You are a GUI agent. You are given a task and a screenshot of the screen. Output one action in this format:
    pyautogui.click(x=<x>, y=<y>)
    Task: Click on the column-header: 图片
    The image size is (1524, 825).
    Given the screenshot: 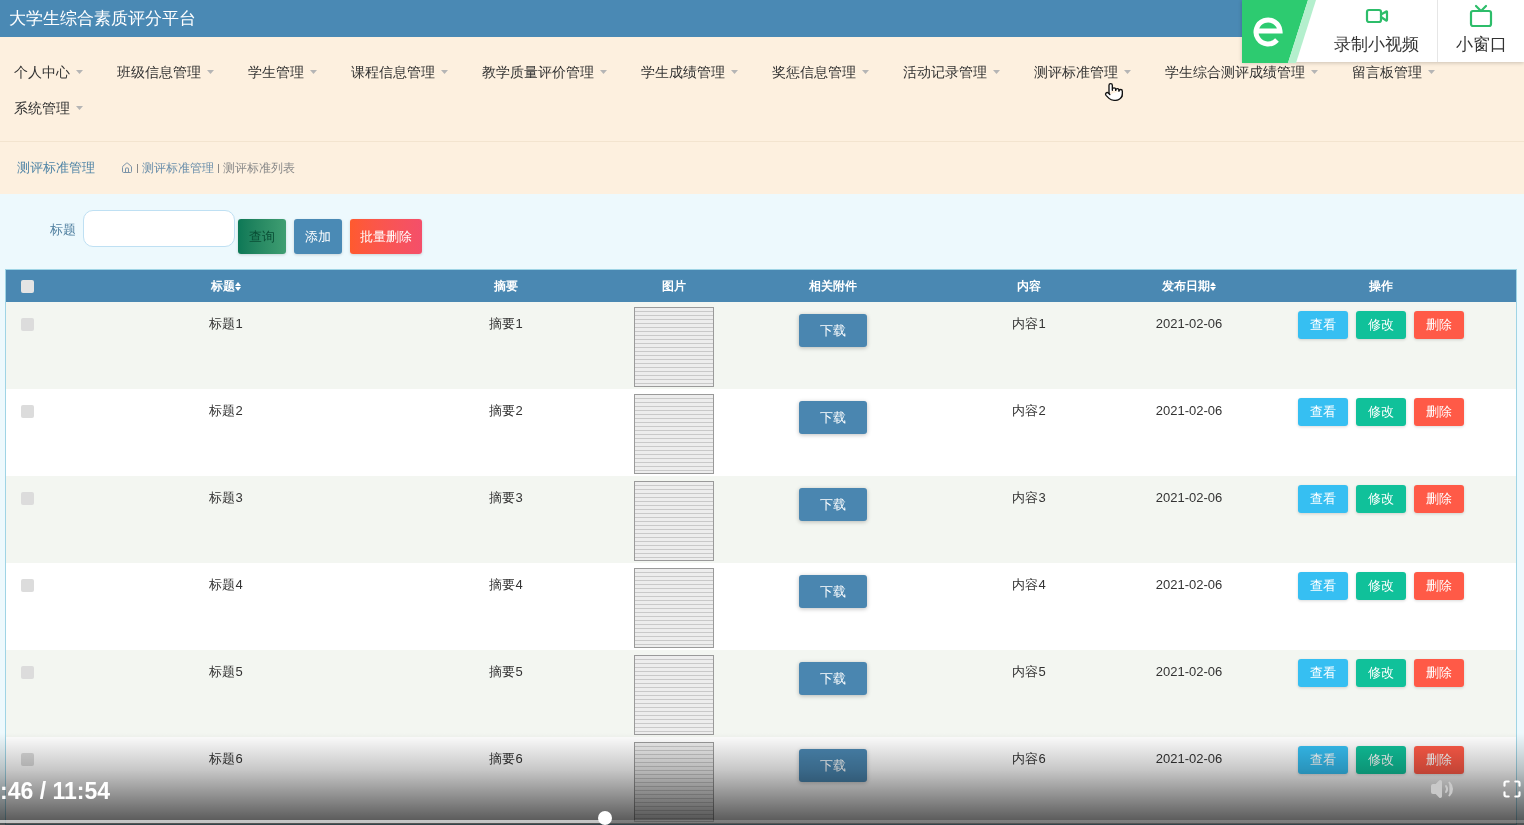 What is the action you would take?
    pyautogui.click(x=674, y=286)
    